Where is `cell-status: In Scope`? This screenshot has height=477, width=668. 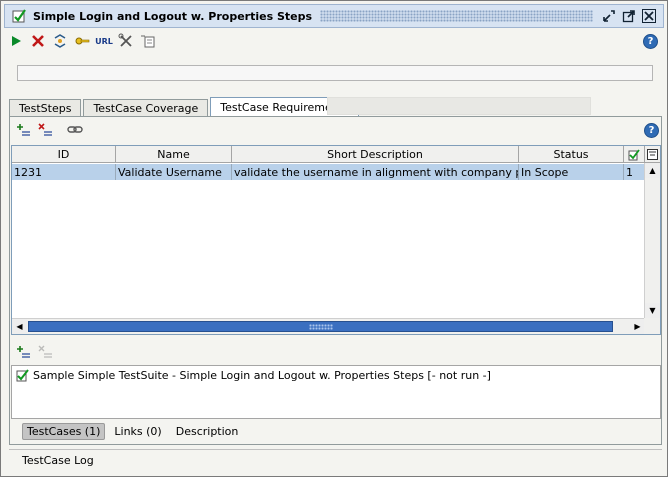
cell-status: In Scope is located at coordinates (571, 172).